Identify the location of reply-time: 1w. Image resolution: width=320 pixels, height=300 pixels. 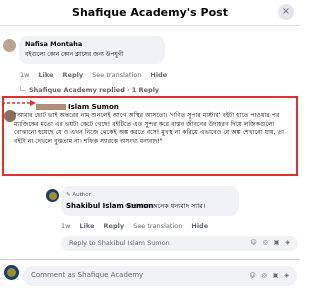
(65, 226).